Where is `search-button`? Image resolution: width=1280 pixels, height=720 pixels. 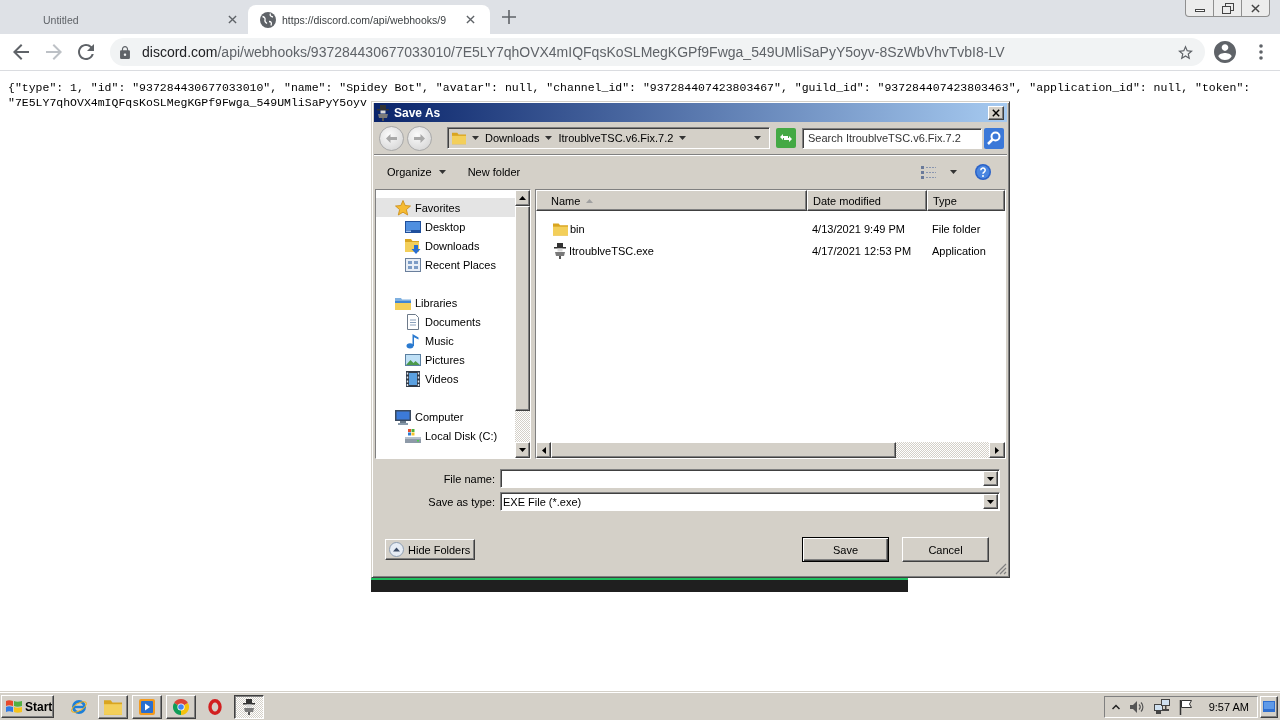 search-button is located at coordinates (994, 138).